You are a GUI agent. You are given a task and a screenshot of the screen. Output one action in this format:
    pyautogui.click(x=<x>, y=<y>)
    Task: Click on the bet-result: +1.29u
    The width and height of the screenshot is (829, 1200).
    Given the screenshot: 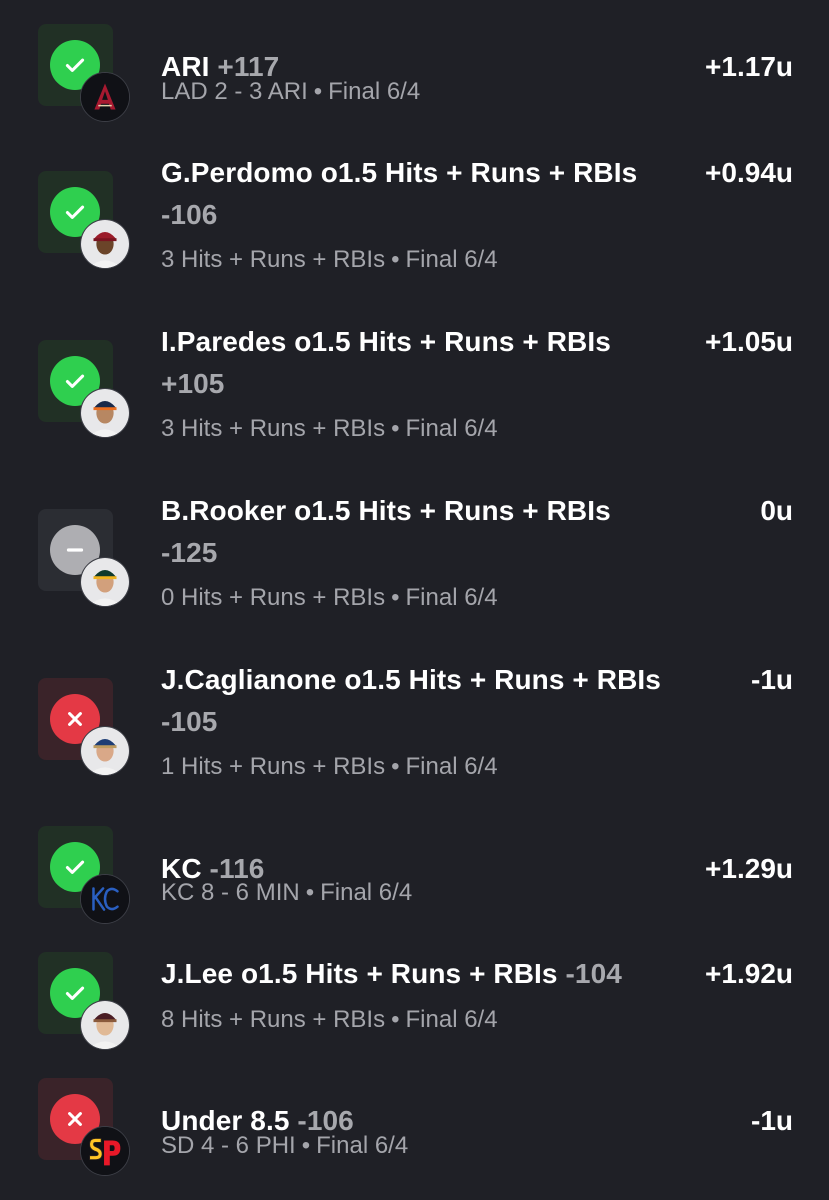 What is the action you would take?
    pyautogui.click(x=749, y=868)
    